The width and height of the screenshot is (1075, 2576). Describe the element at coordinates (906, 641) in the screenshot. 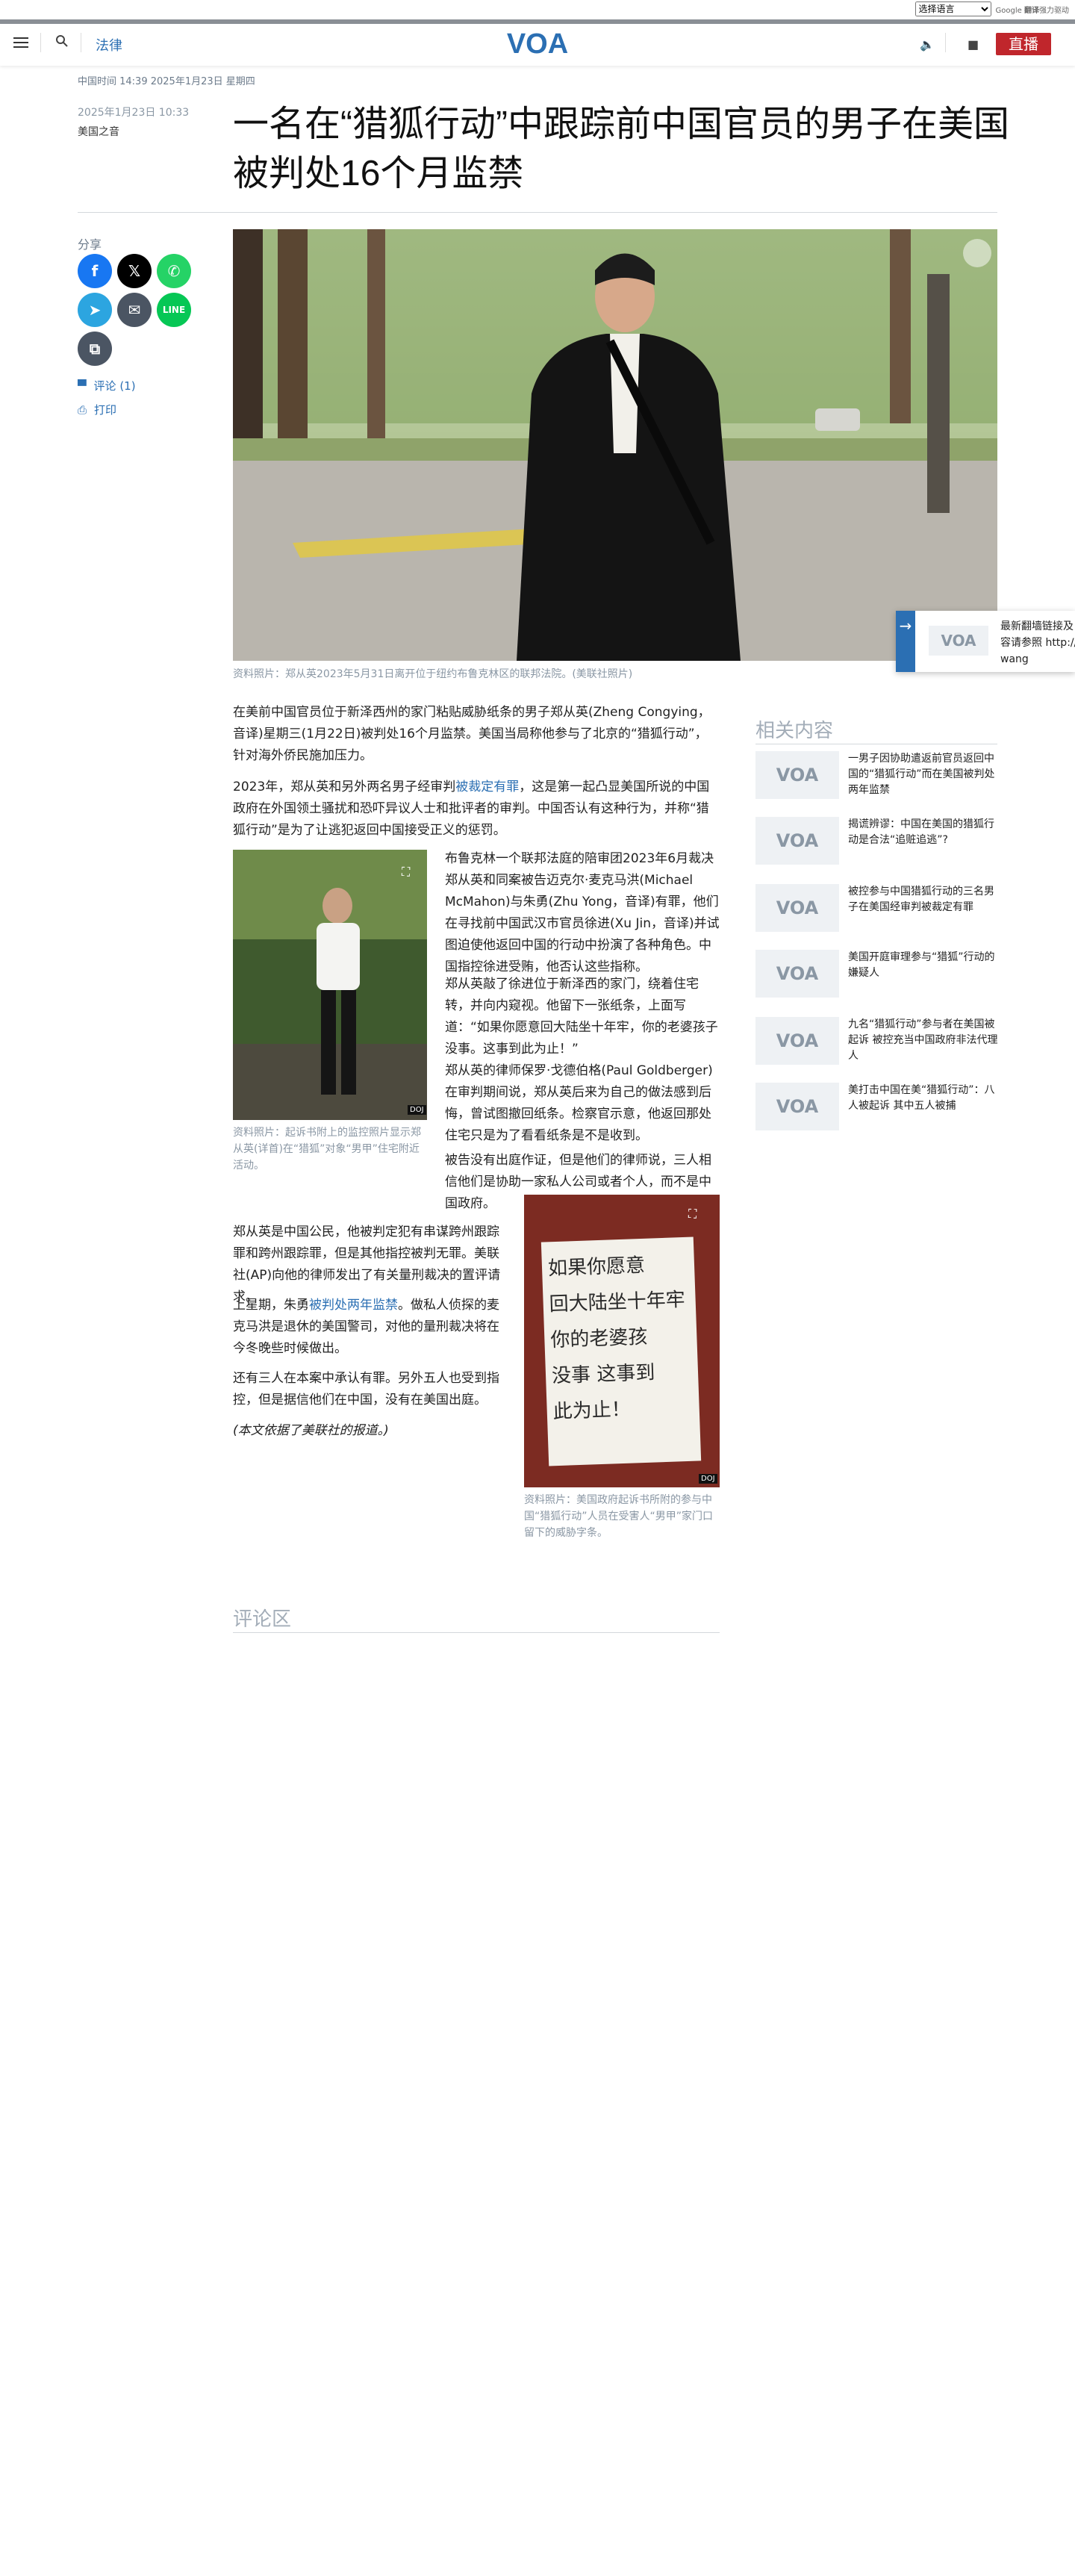

I see `arrow-icon: →` at that location.